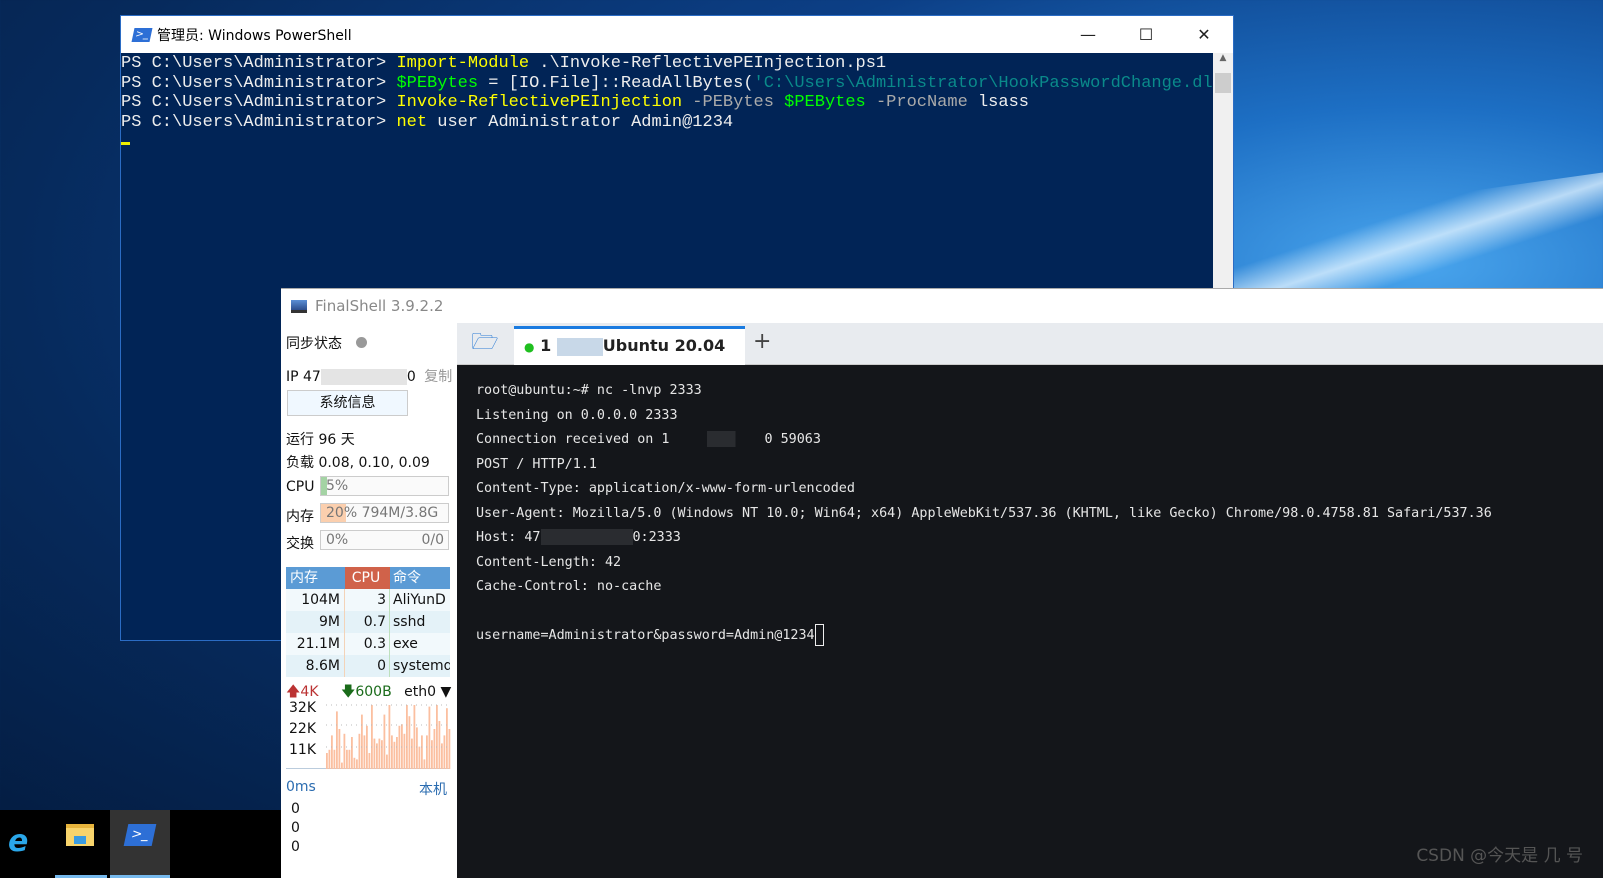  Describe the element at coordinates (433, 789) in the screenshot. I see `ping-host: 本机` at that location.